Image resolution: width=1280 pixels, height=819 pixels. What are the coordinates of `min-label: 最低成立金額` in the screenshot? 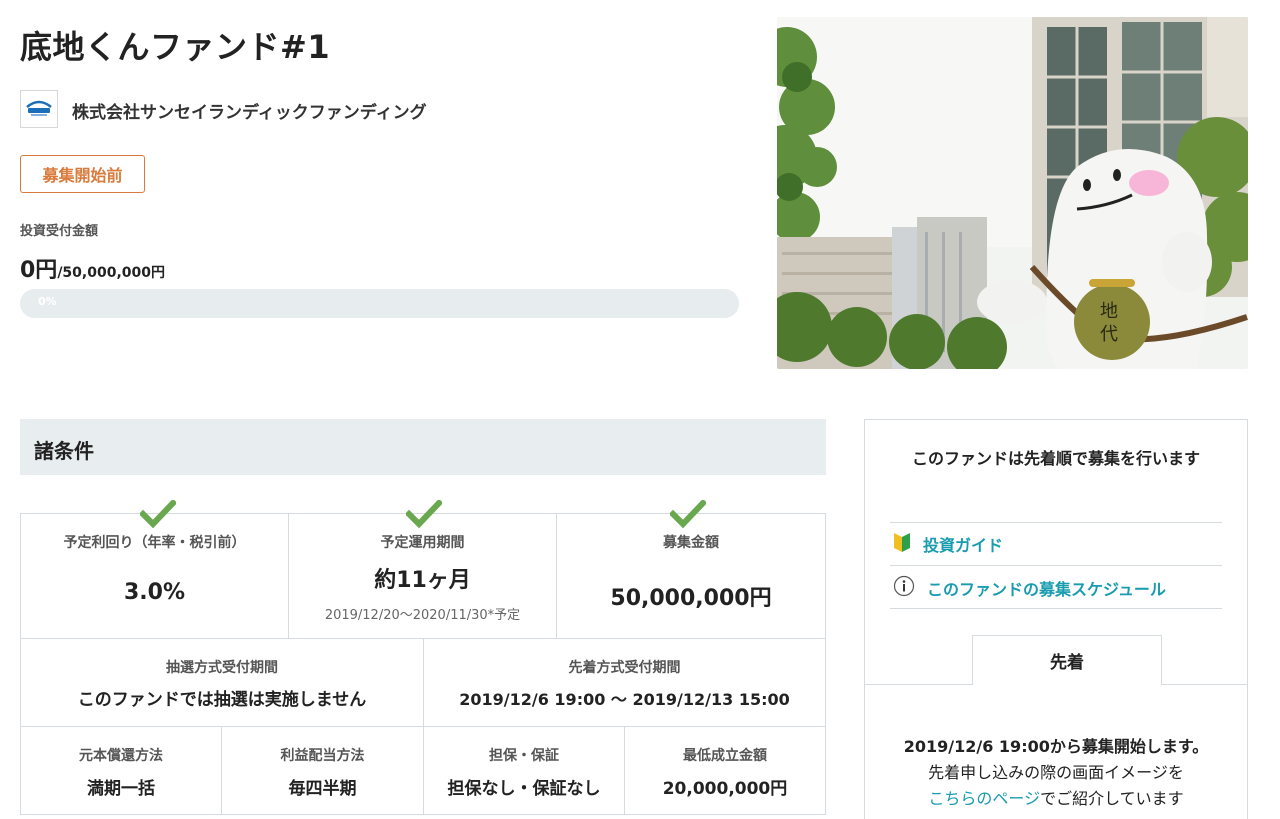 It's located at (725, 756).